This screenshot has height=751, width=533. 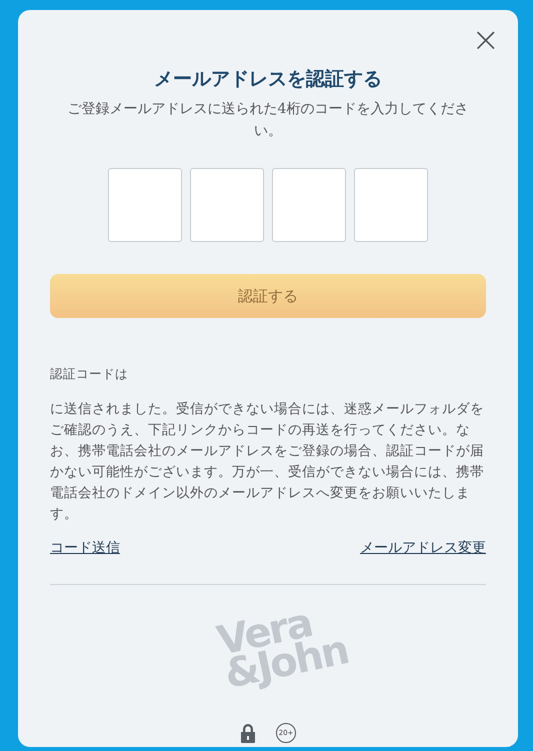 What do you see at coordinates (267, 462) in the screenshot?
I see `info-paragraph: に送信されました。受信ができない場合には、迷惑メールフォルダをご確認のうえ、下記リンクからコードの再送を行ってください。なお、携帯電話会社のメールアドレスをご登録の場合、認証コードが届かない可能性がございます。万が一、受信ができない場合には、携帯電話会社のドメイン以外のメールアドレスへ変更をお願いいたします。` at bounding box center [267, 462].